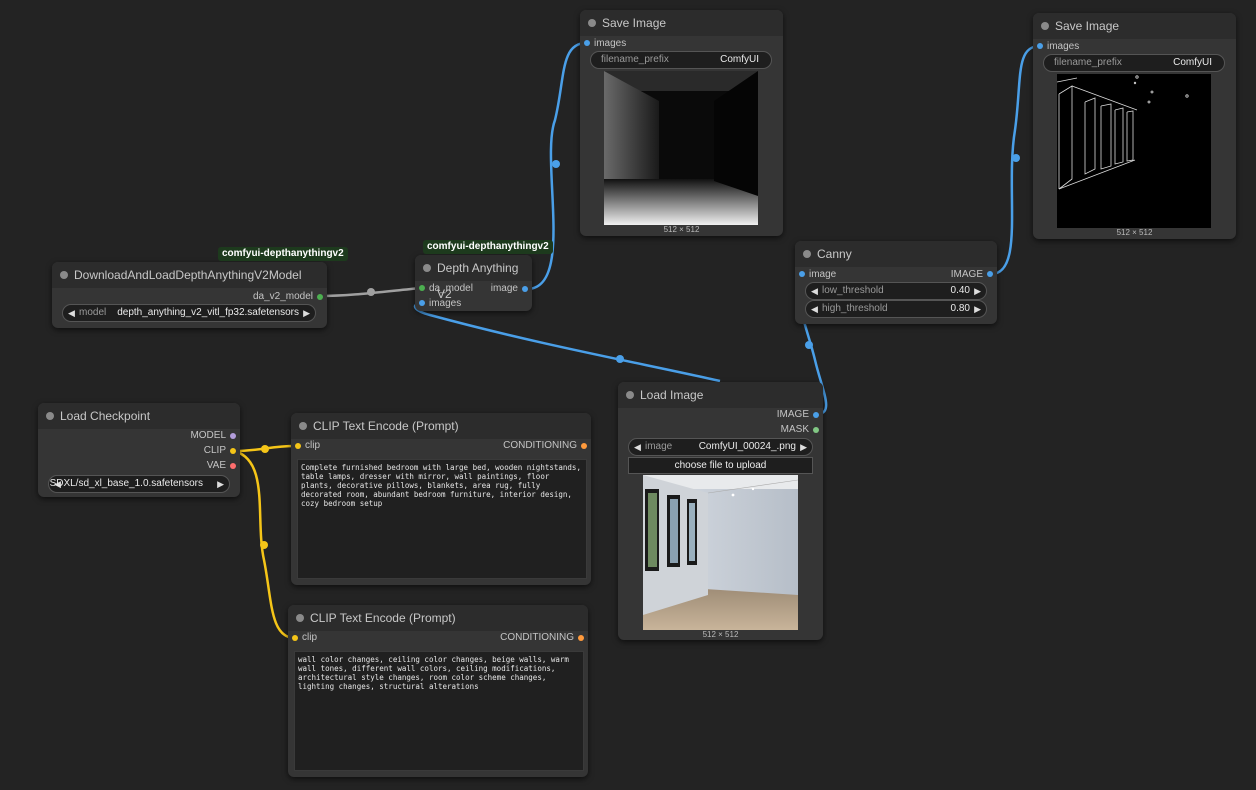 This screenshot has width=1256, height=790. I want to click on output-mask: MASK, so click(794, 429).